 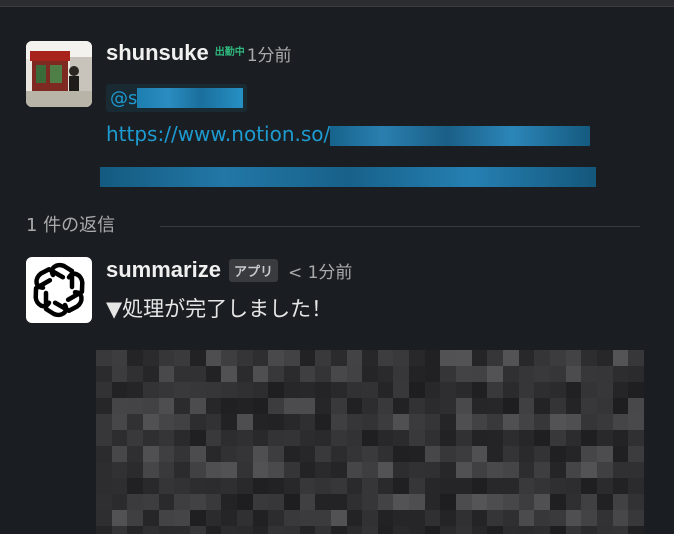 I want to click on app-avatar, so click(x=59, y=290).